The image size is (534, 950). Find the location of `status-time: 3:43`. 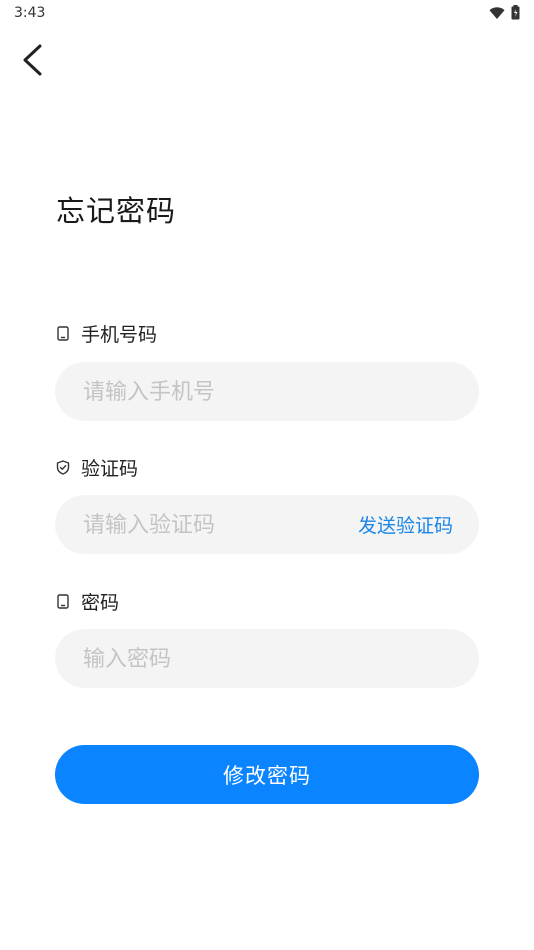

status-time: 3:43 is located at coordinates (30, 13).